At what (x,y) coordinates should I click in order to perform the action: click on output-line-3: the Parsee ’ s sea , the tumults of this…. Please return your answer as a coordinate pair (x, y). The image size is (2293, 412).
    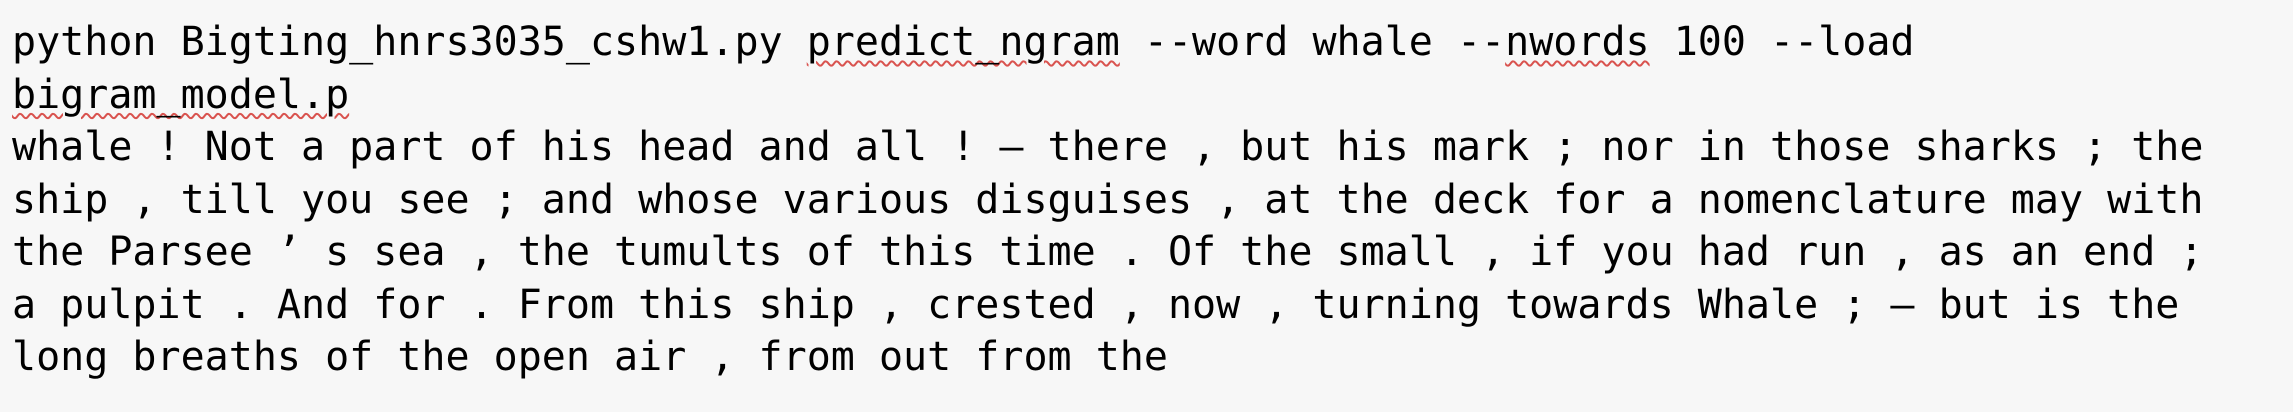
    Looking at the image, I should click on (1108, 252).